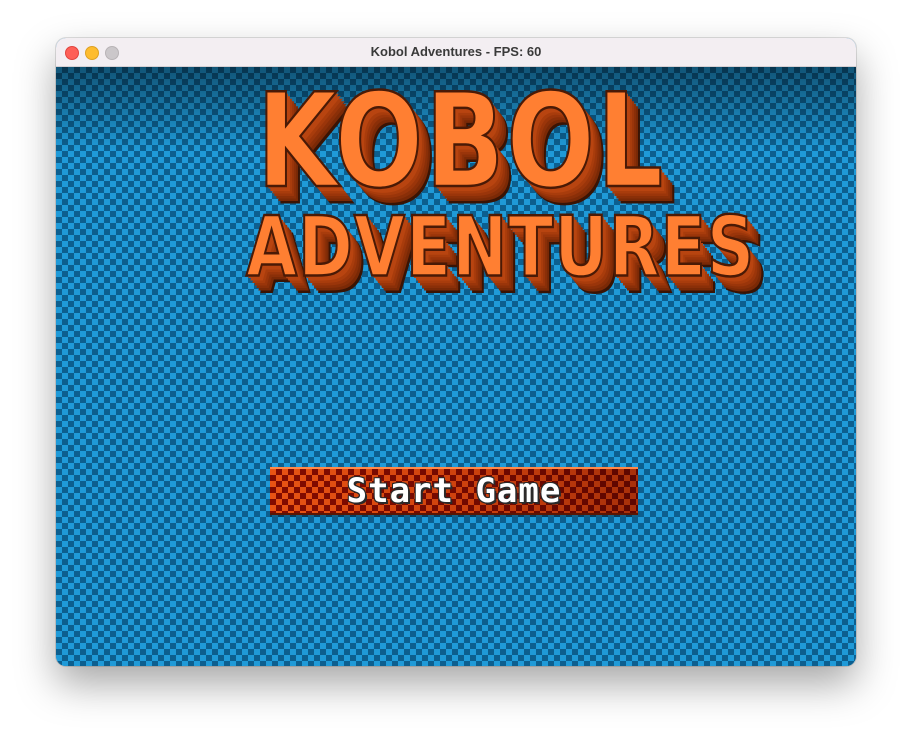  I want to click on window-title: Kobol Adventures - FPS: 60, so click(456, 51).